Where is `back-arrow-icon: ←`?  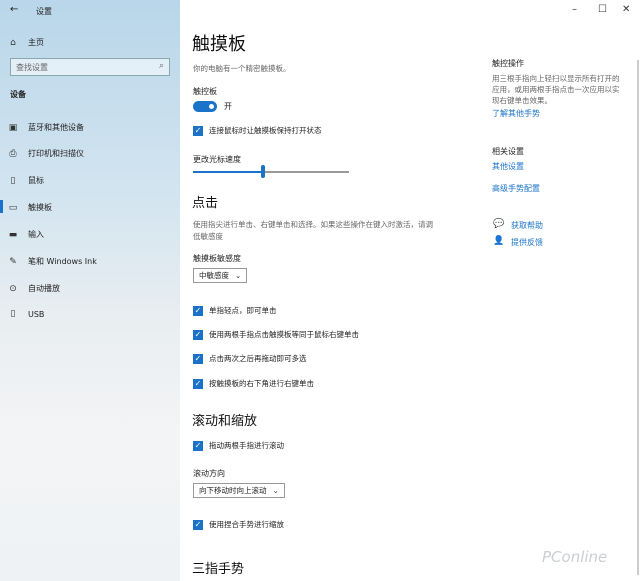 back-arrow-icon: ← is located at coordinates (14, 9).